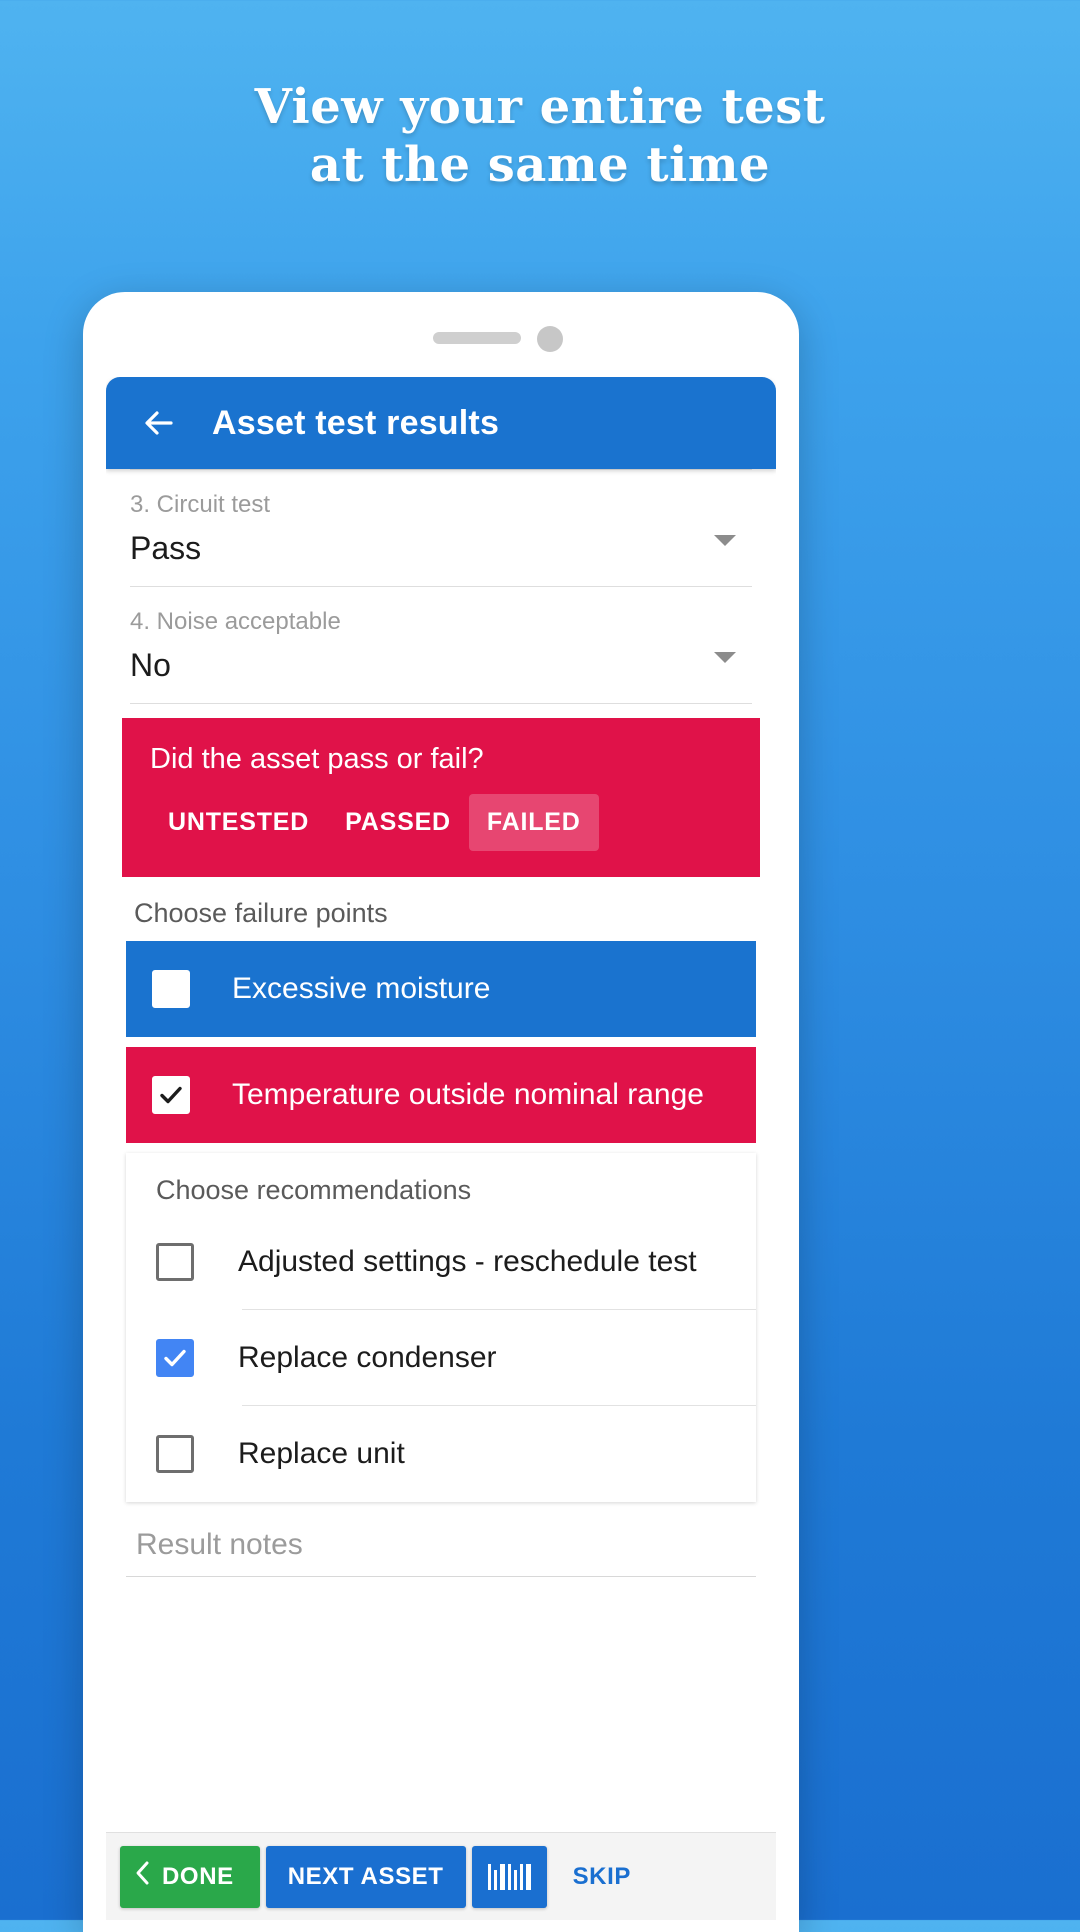  I want to click on promo-headline-line1: View your entire test, so click(540, 107).